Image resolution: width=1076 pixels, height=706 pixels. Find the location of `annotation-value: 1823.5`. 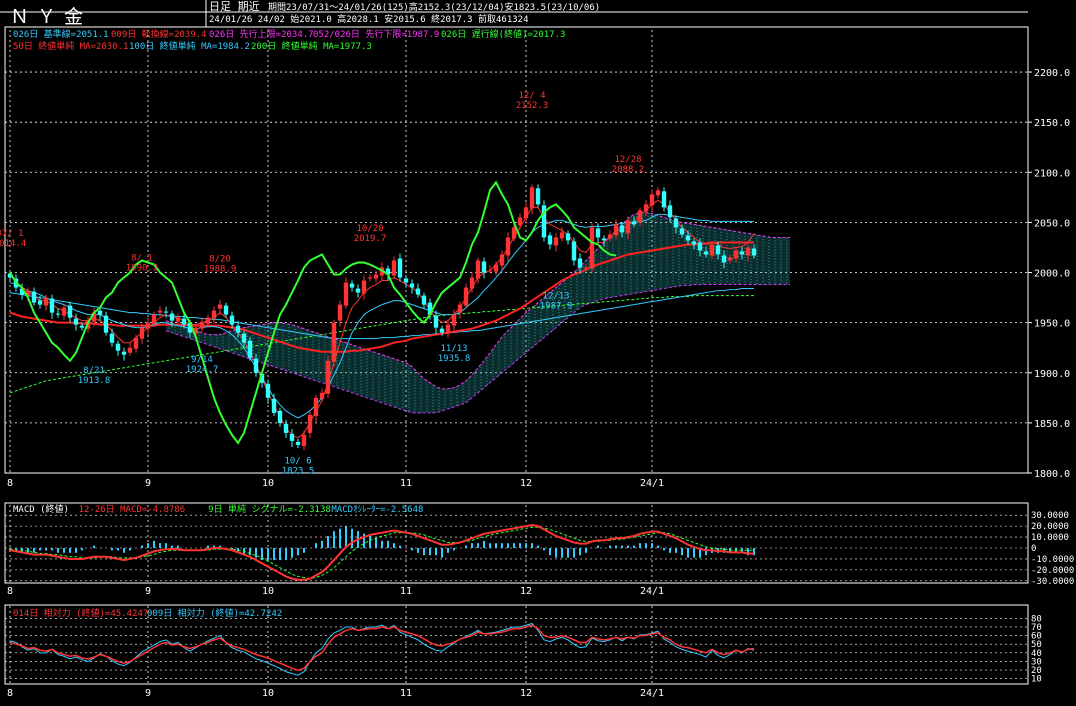

annotation-value: 1823.5 is located at coordinates (298, 471).